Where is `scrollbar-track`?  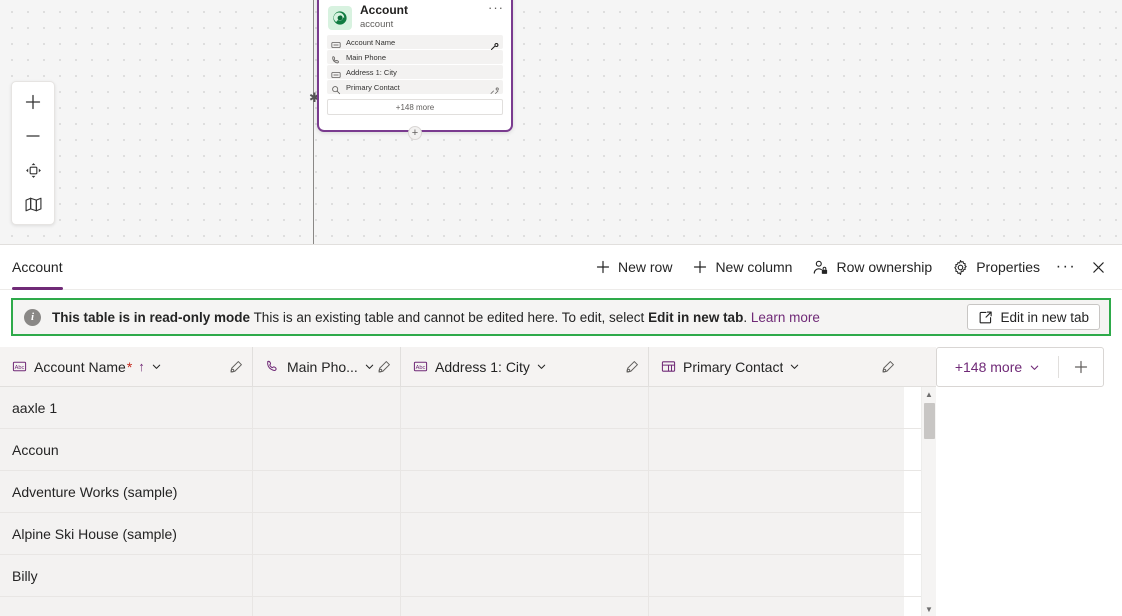
scrollbar-track is located at coordinates (929, 501).